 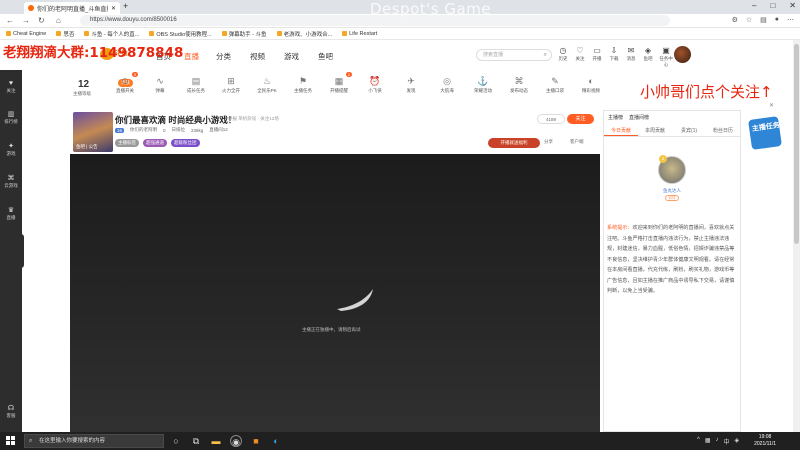 I want to click on rank-front-button: 前排, so click(x=672, y=198).